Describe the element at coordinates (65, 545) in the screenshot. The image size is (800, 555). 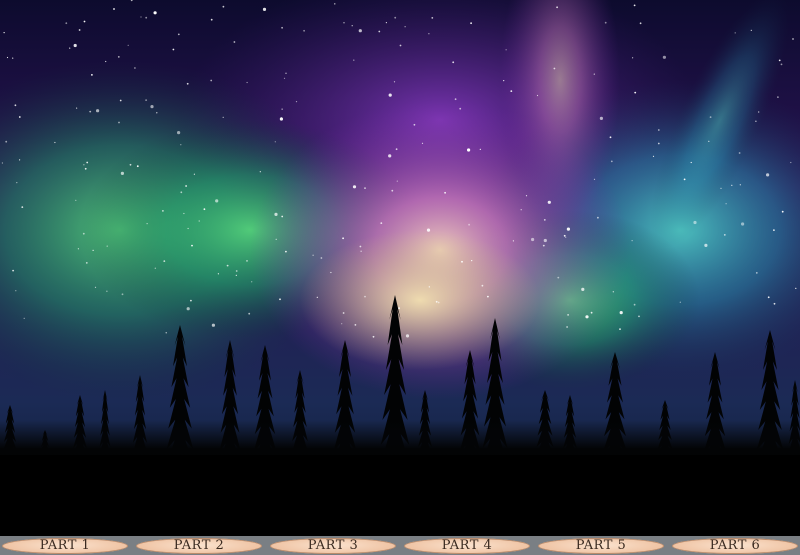
I see `part-1-button: PART 1` at that location.